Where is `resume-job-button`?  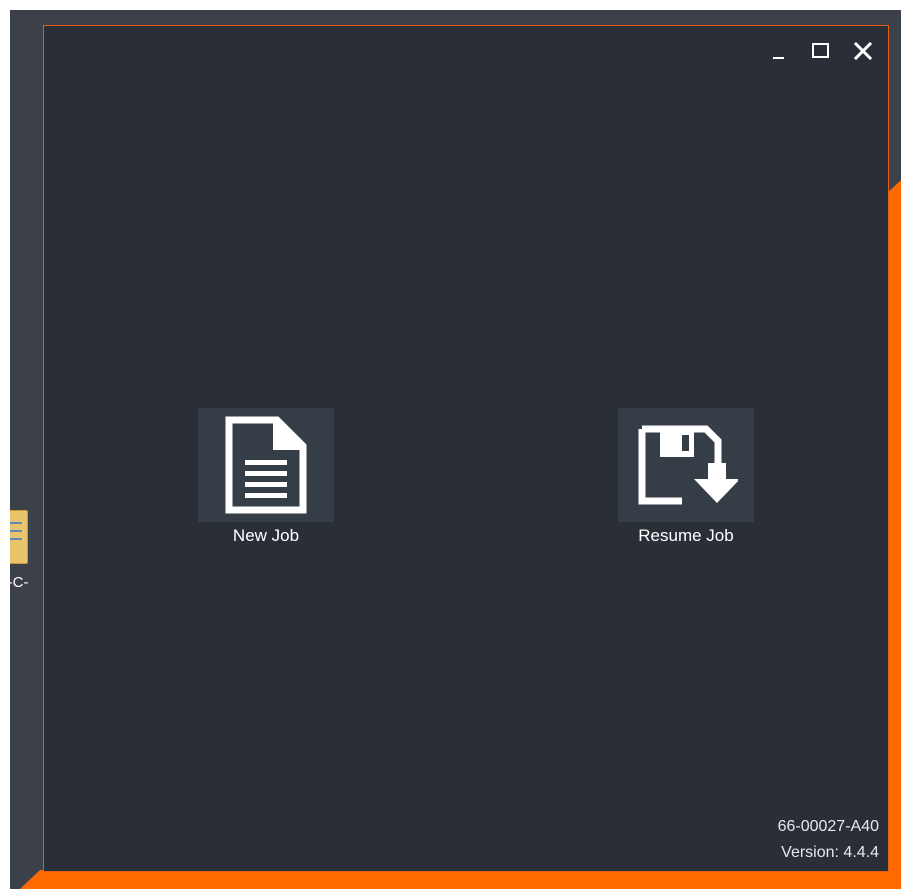 resume-job-button is located at coordinates (686, 465).